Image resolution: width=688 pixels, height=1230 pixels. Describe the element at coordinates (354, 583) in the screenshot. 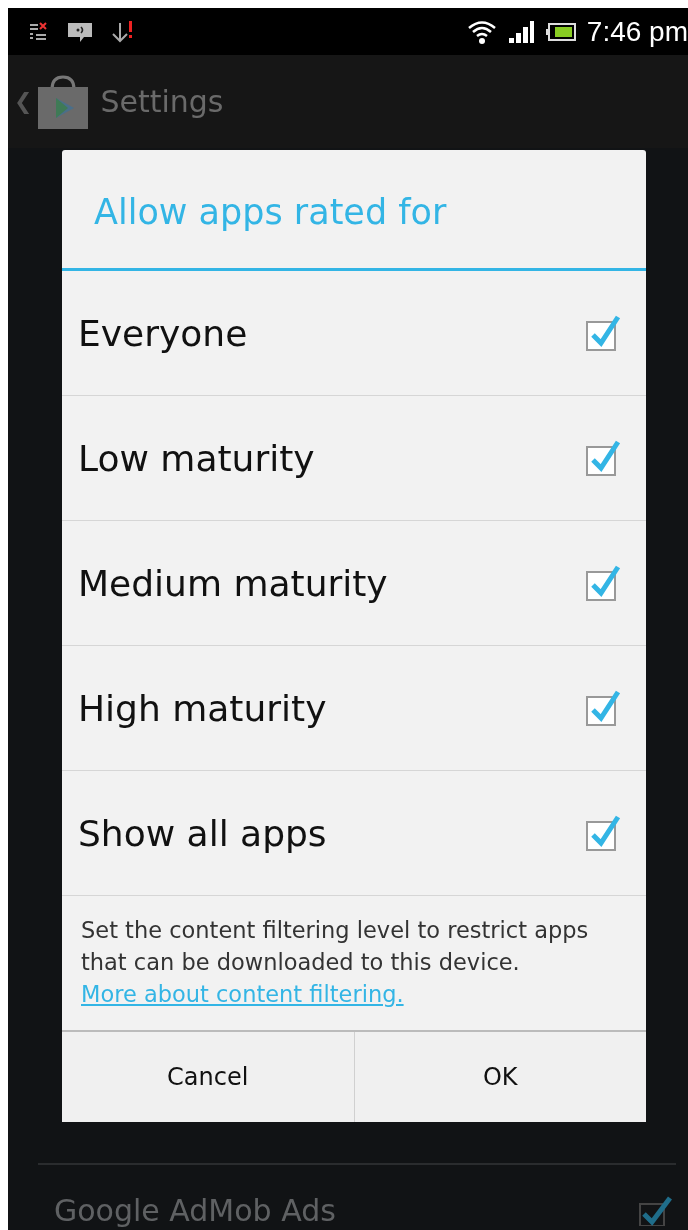

I see `rating-option: Medium maturity` at that location.